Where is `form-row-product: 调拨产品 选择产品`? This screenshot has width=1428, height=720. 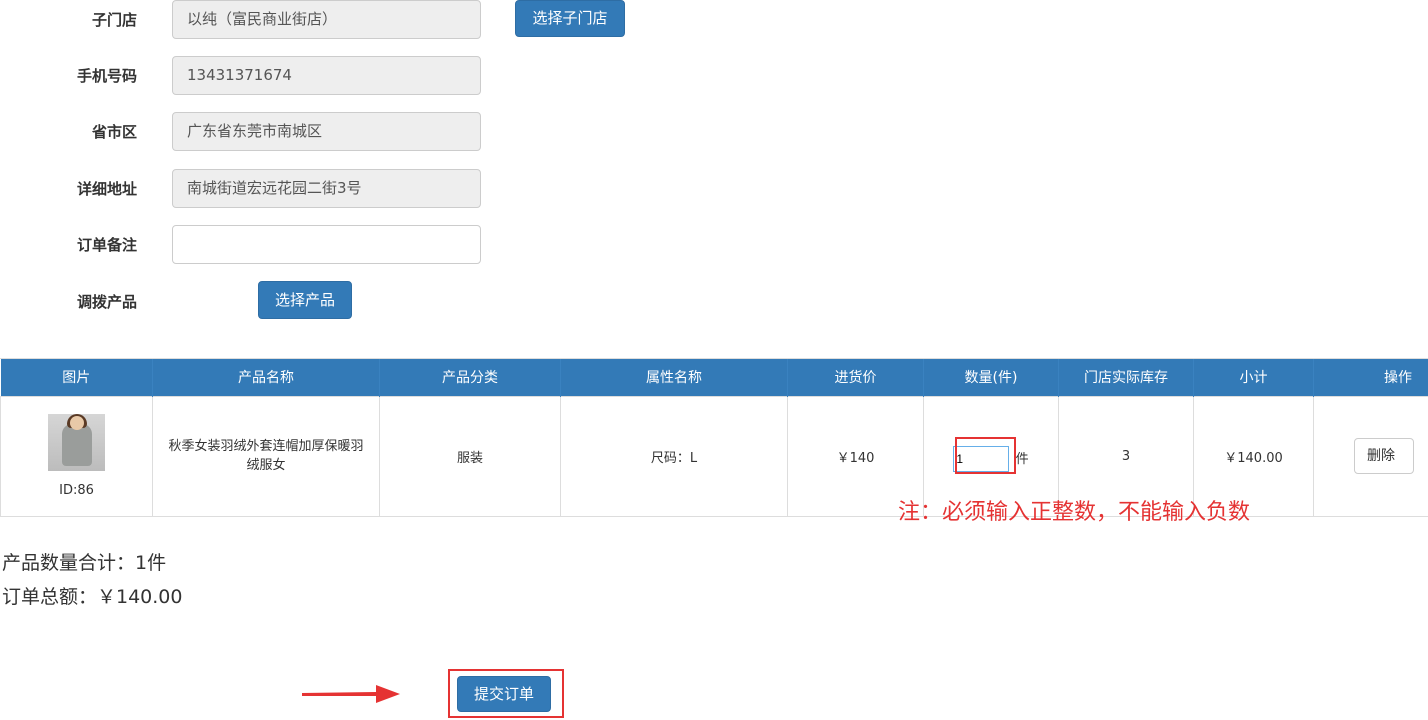
form-row-product: 调拨产品 选择产品 is located at coordinates (350, 301).